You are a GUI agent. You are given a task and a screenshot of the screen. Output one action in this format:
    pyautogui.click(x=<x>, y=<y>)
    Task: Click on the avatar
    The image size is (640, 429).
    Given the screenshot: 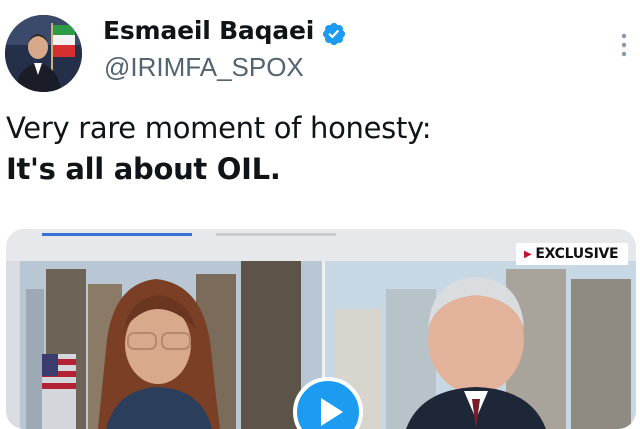 What is the action you would take?
    pyautogui.click(x=43, y=53)
    